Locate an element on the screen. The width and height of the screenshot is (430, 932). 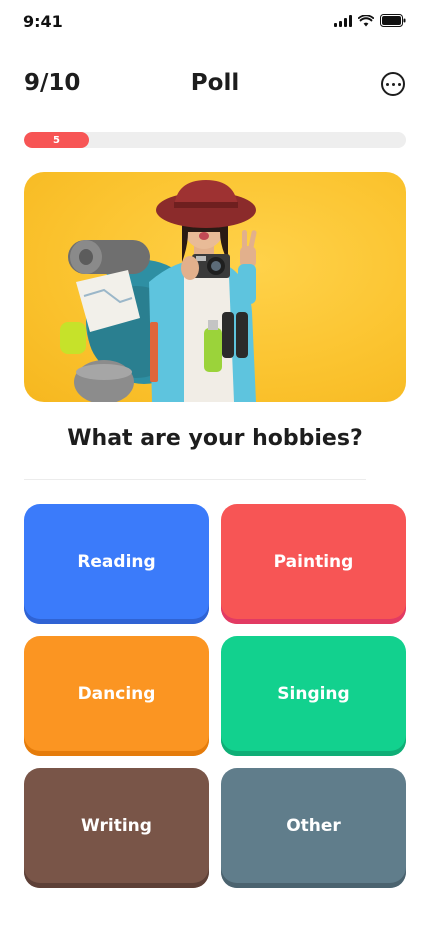
option-singing: Singing is located at coordinates (313, 696).